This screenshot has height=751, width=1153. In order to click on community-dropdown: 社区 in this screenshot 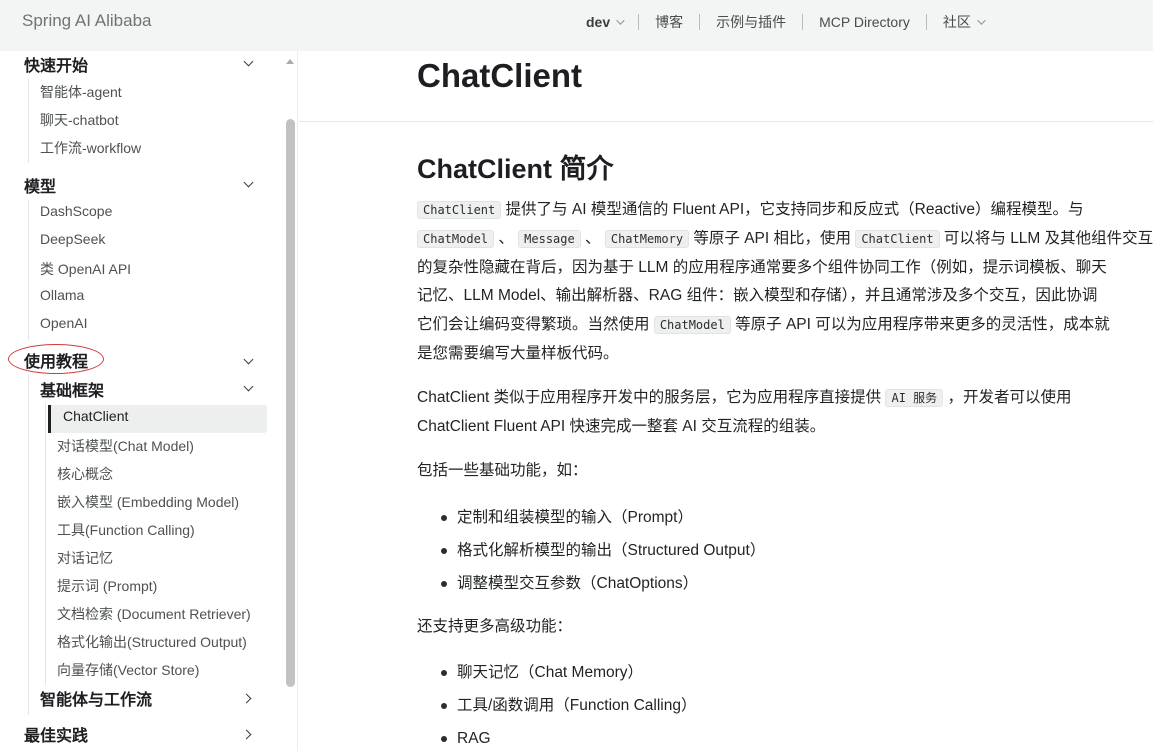, I will do `click(964, 22)`.